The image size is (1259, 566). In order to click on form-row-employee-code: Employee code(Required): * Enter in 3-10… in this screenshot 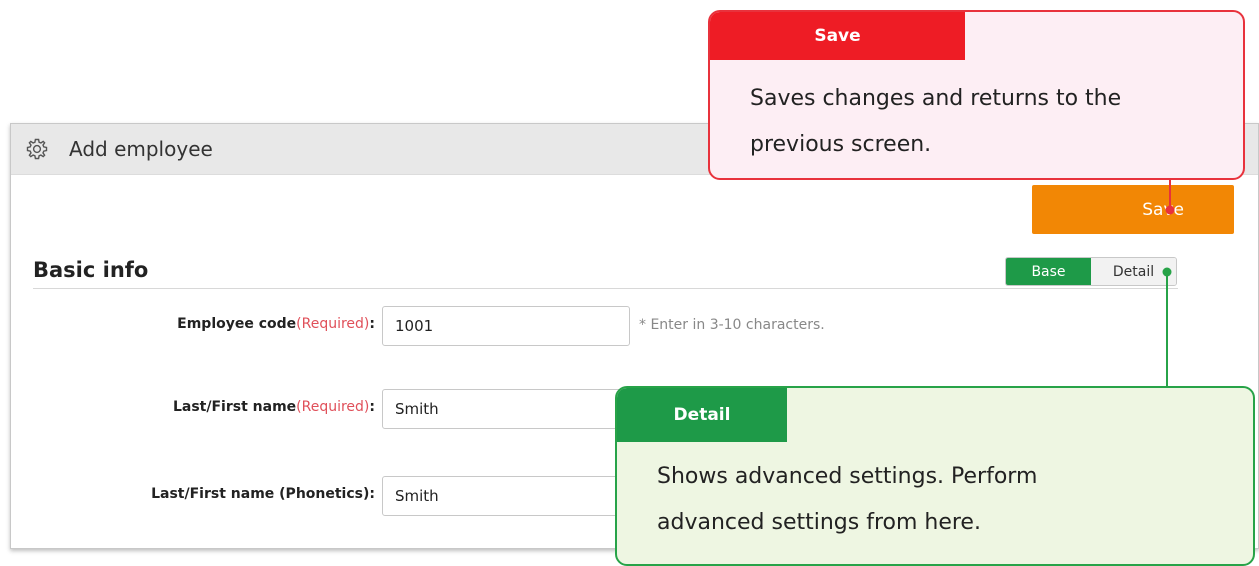, I will do `click(511, 326)`.